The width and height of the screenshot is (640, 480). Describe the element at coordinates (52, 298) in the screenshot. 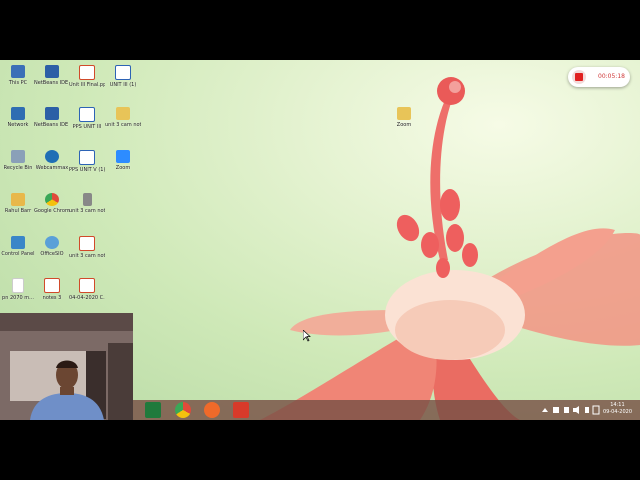

I see `desktop-icon-label: notes 3` at that location.